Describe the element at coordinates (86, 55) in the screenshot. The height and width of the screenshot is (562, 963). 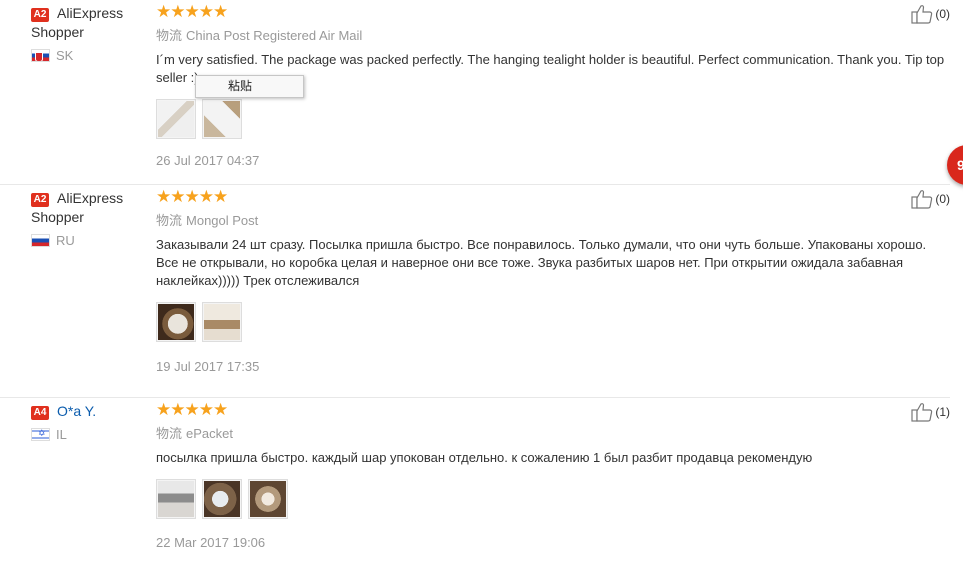
I see `reviewer-country: SK` at that location.